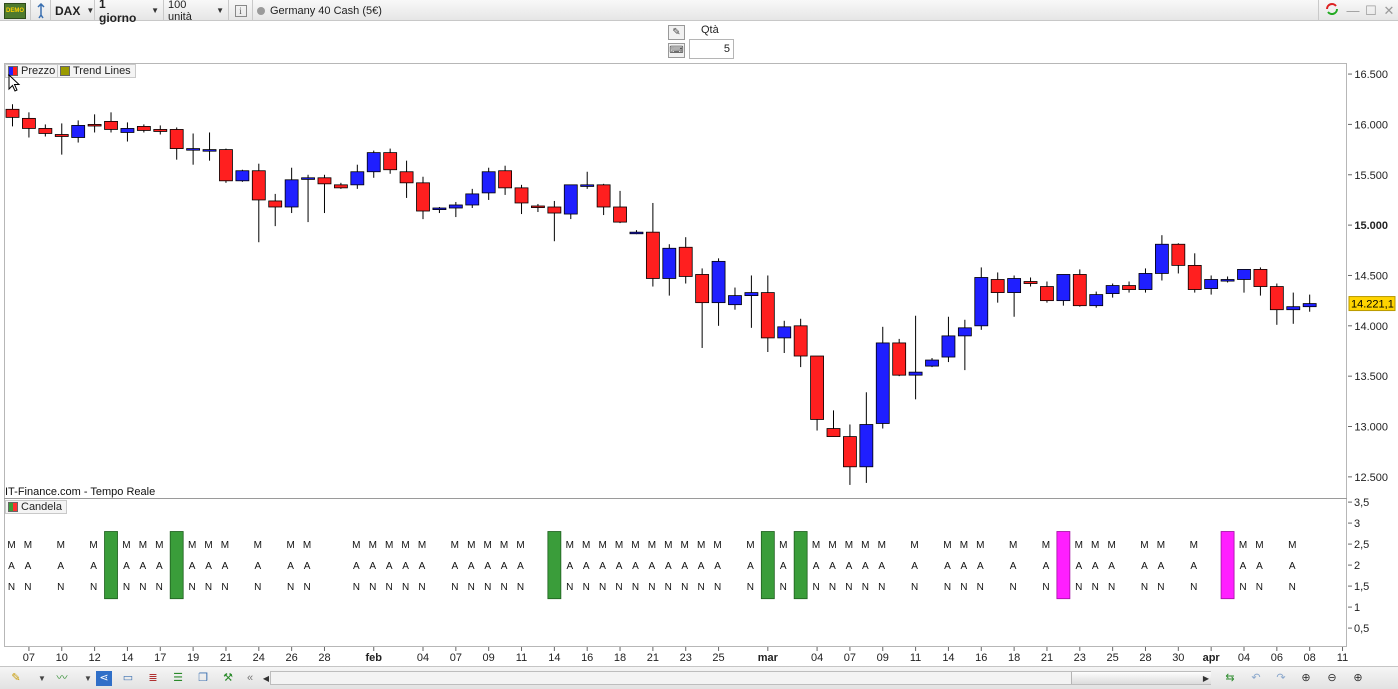  I want to click on arrow-right-icon: ▶, so click(1206, 678).